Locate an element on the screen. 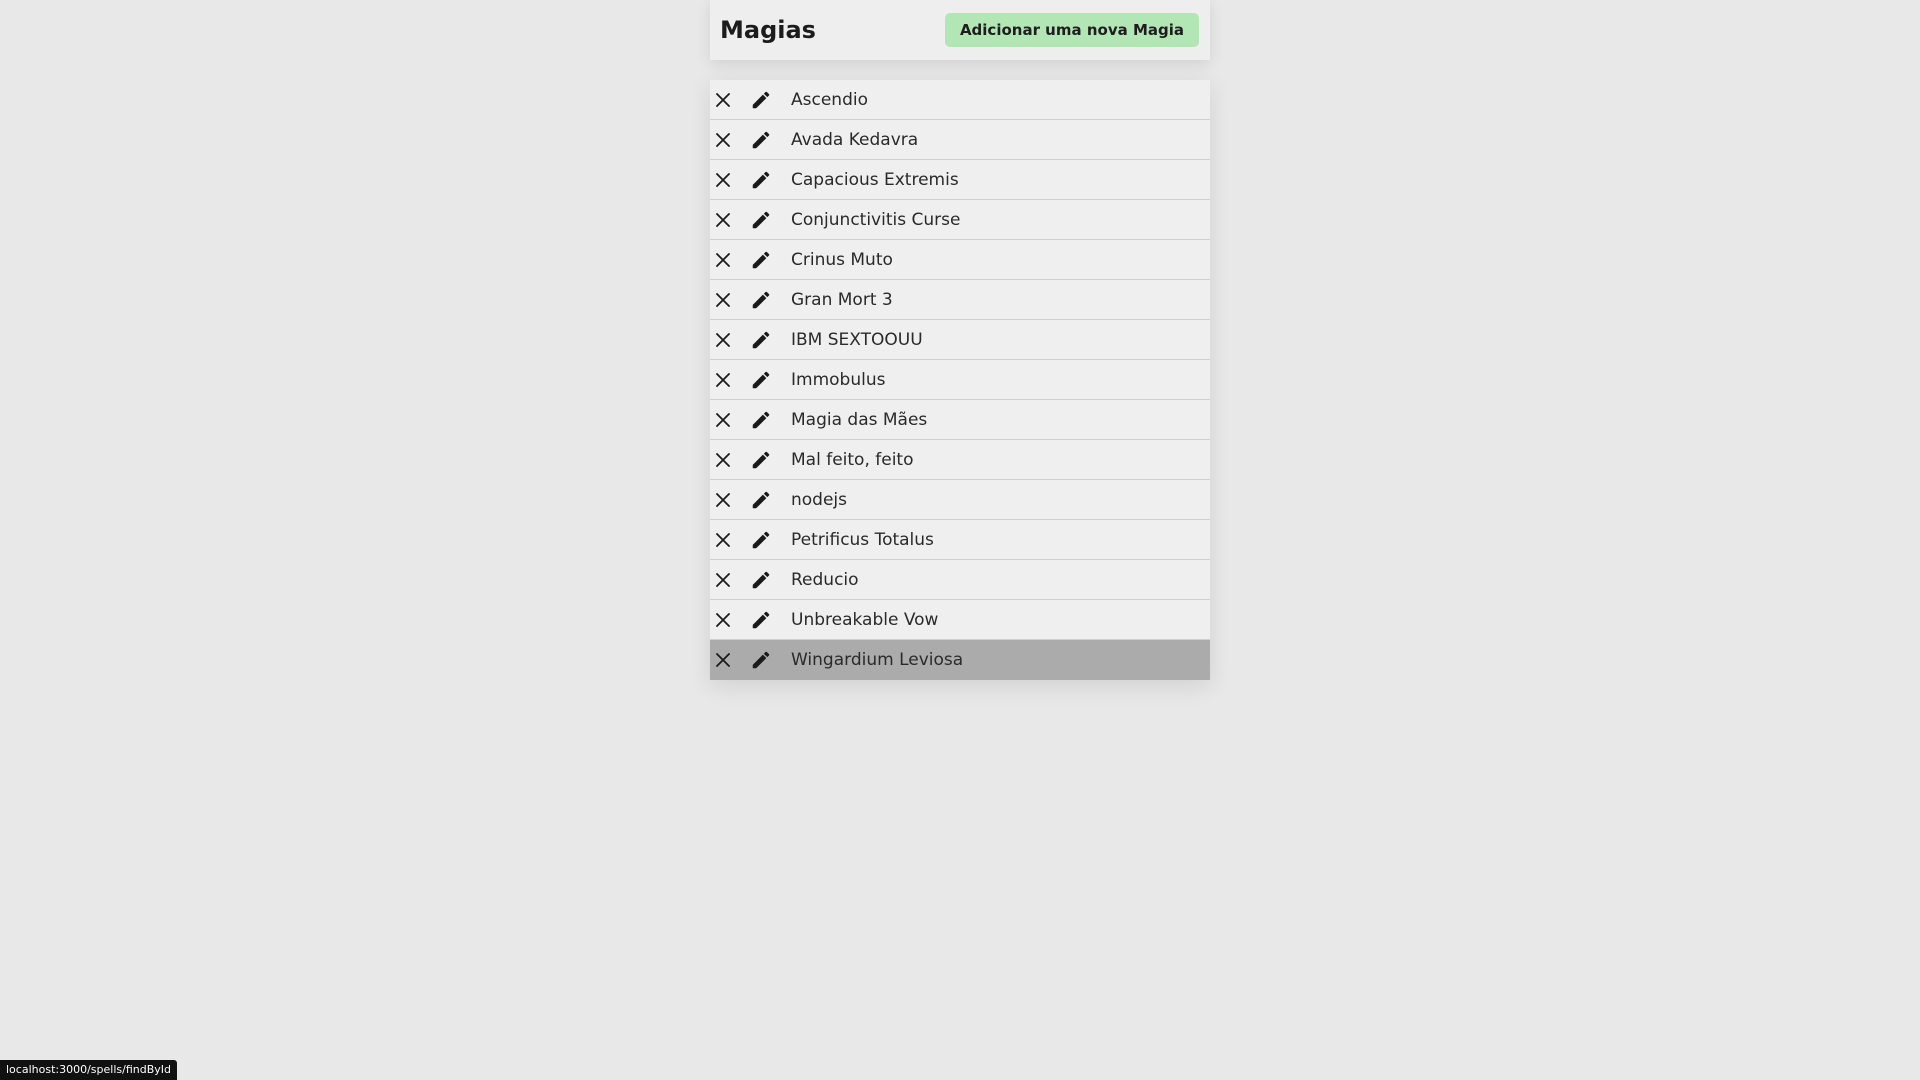  spell-row: Mal feito, feito is located at coordinates (960, 460).